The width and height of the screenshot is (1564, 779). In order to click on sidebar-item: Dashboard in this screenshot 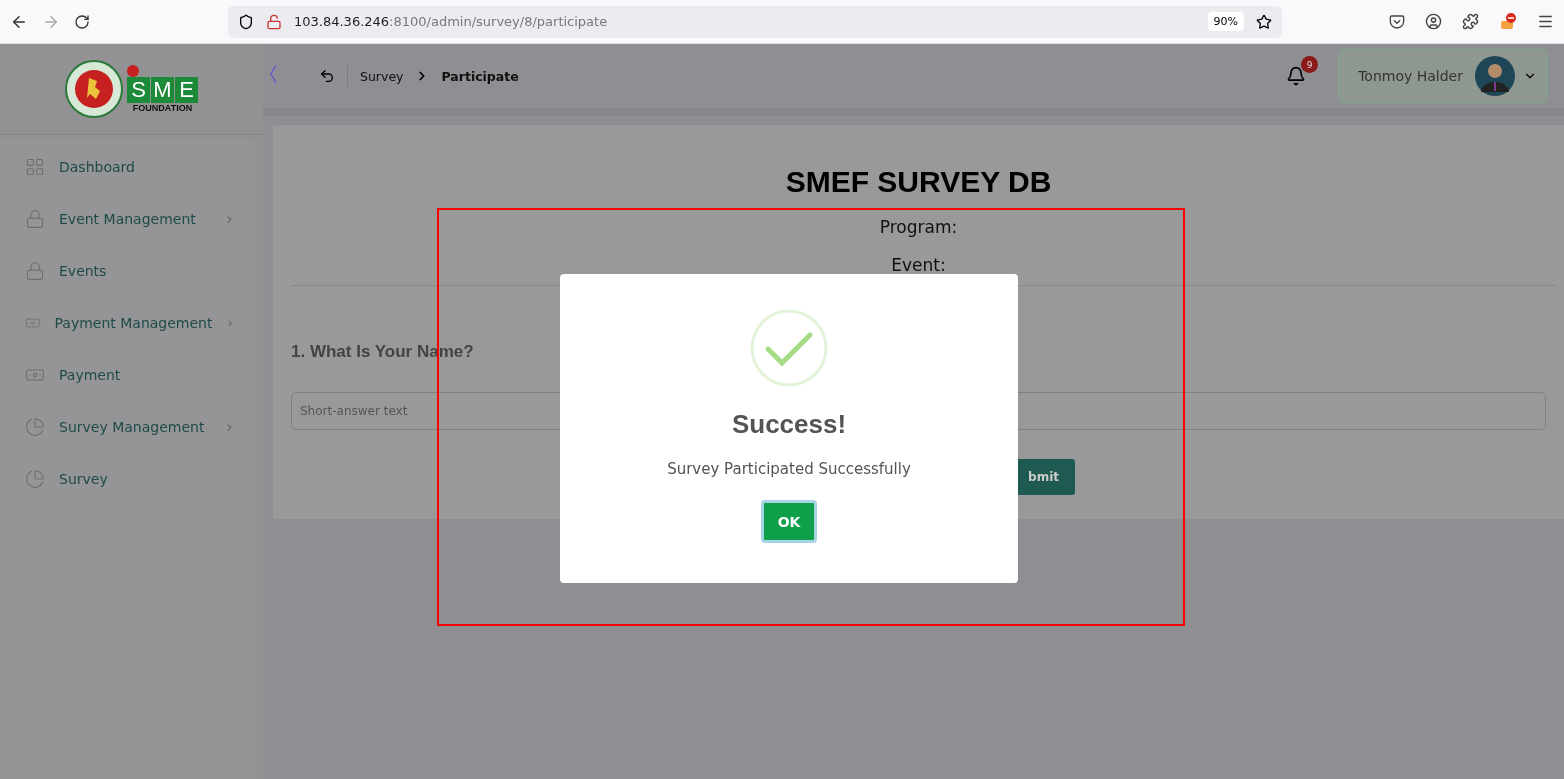, I will do `click(127, 167)`.